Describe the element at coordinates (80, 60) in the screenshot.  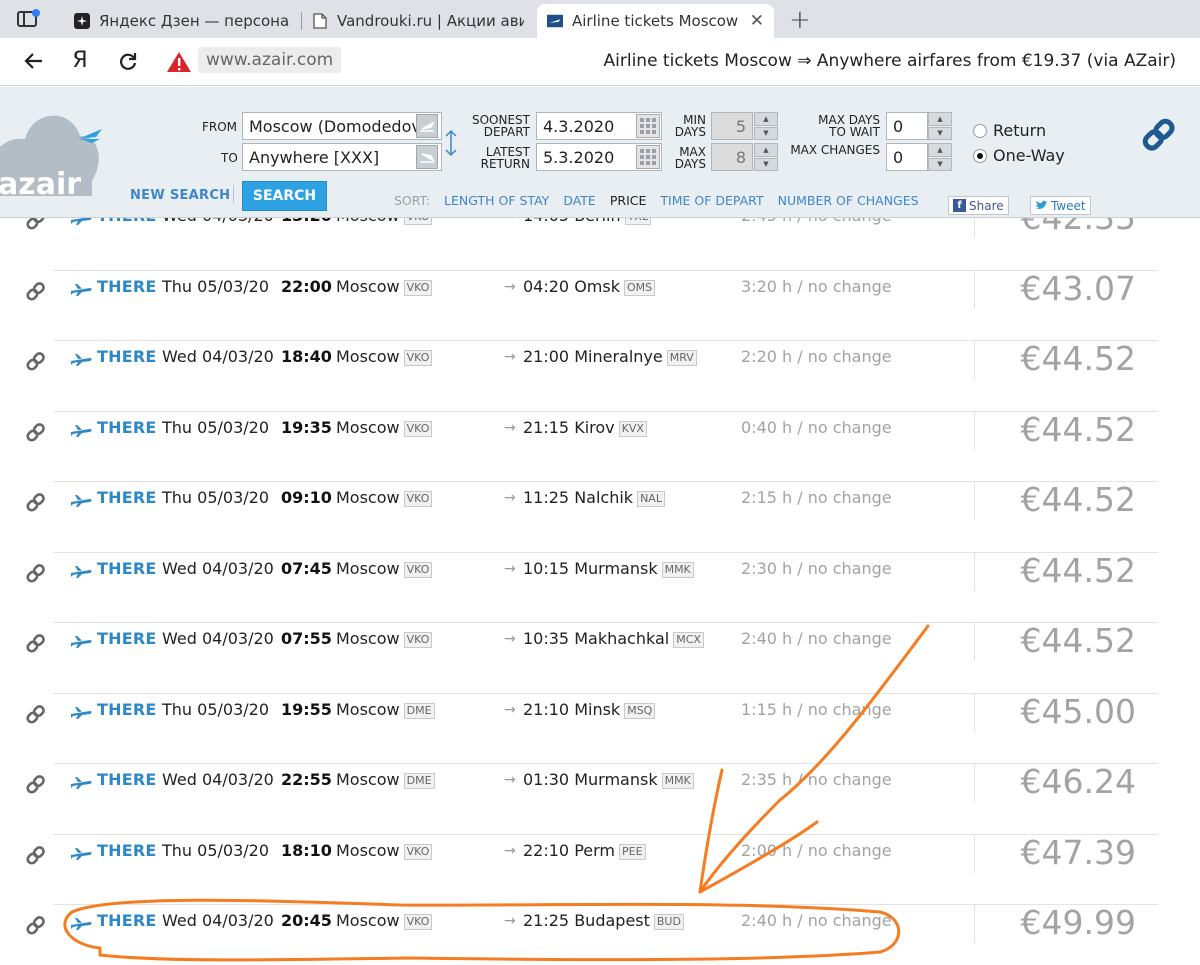
I see `yandex-logo-icon: Я` at that location.